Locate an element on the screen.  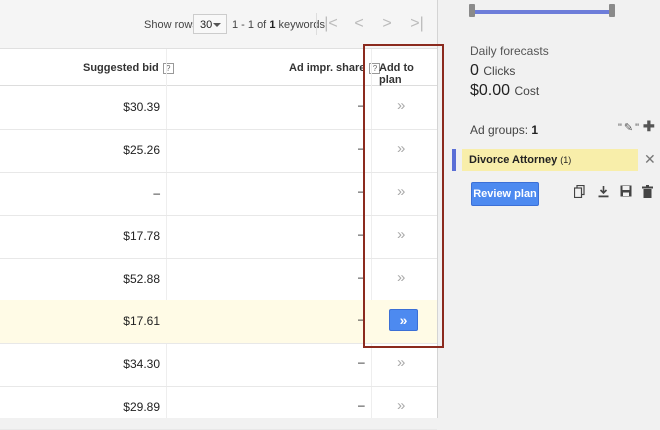
ad-group-name: Divorce Attorney (1) is located at coordinates (550, 160).